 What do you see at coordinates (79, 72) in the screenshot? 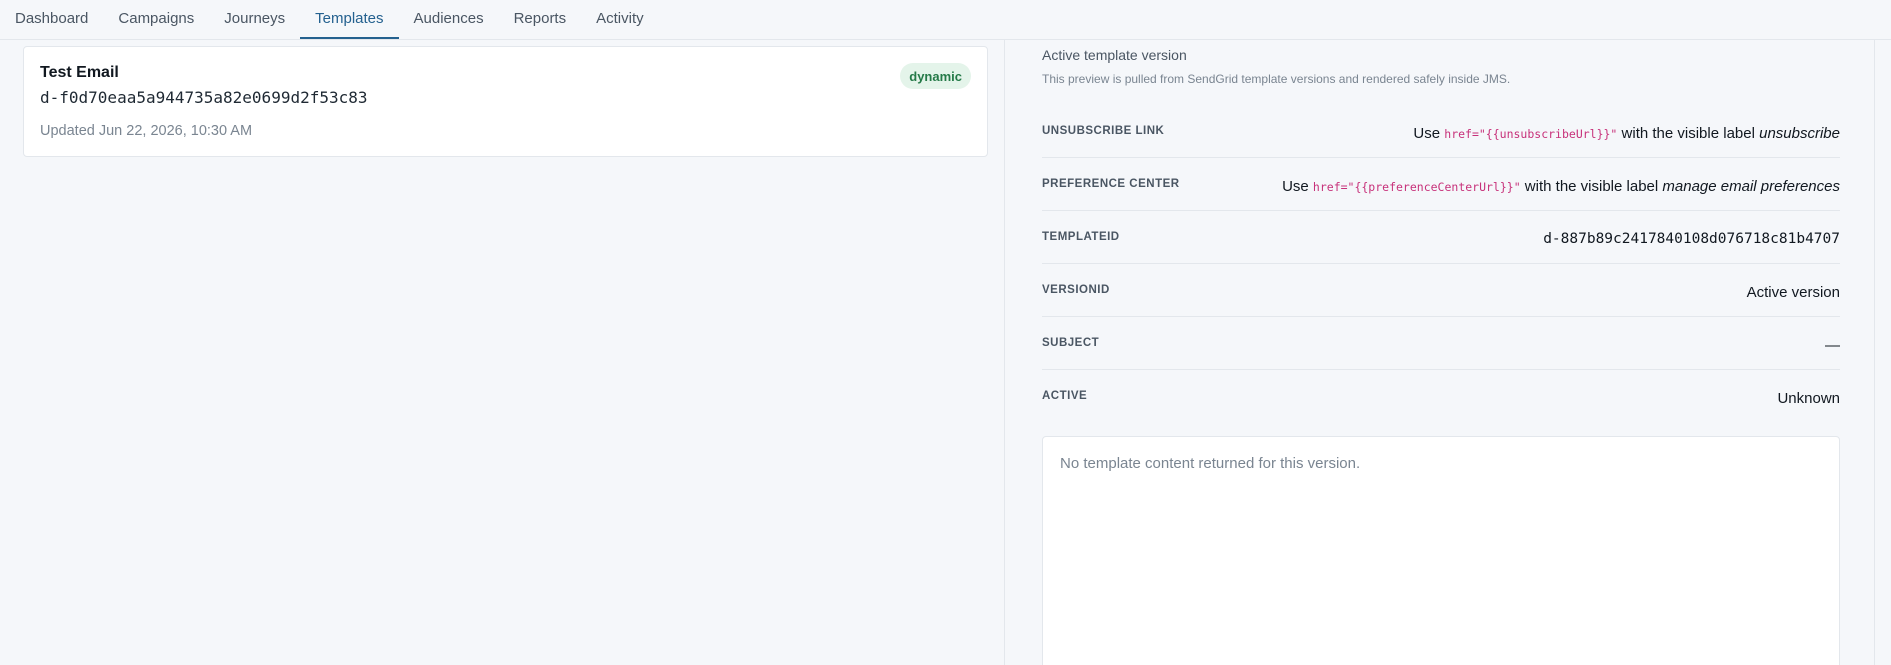
I see `template-name: Test Email` at bounding box center [79, 72].